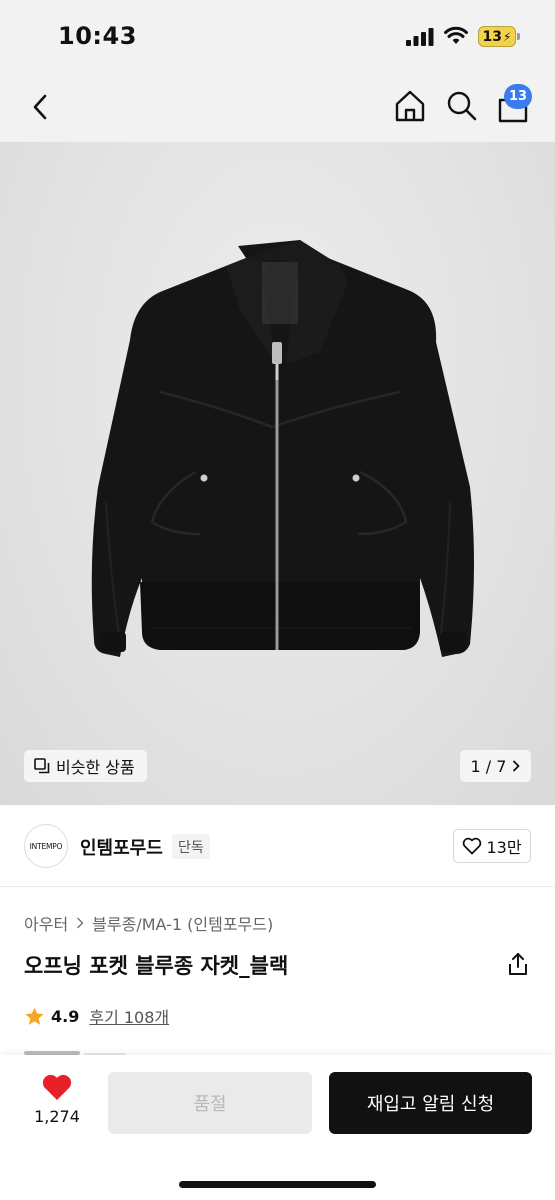 This screenshot has width=555, height=1200. What do you see at coordinates (57, 1087) in the screenshot?
I see `heart-filled-icon` at bounding box center [57, 1087].